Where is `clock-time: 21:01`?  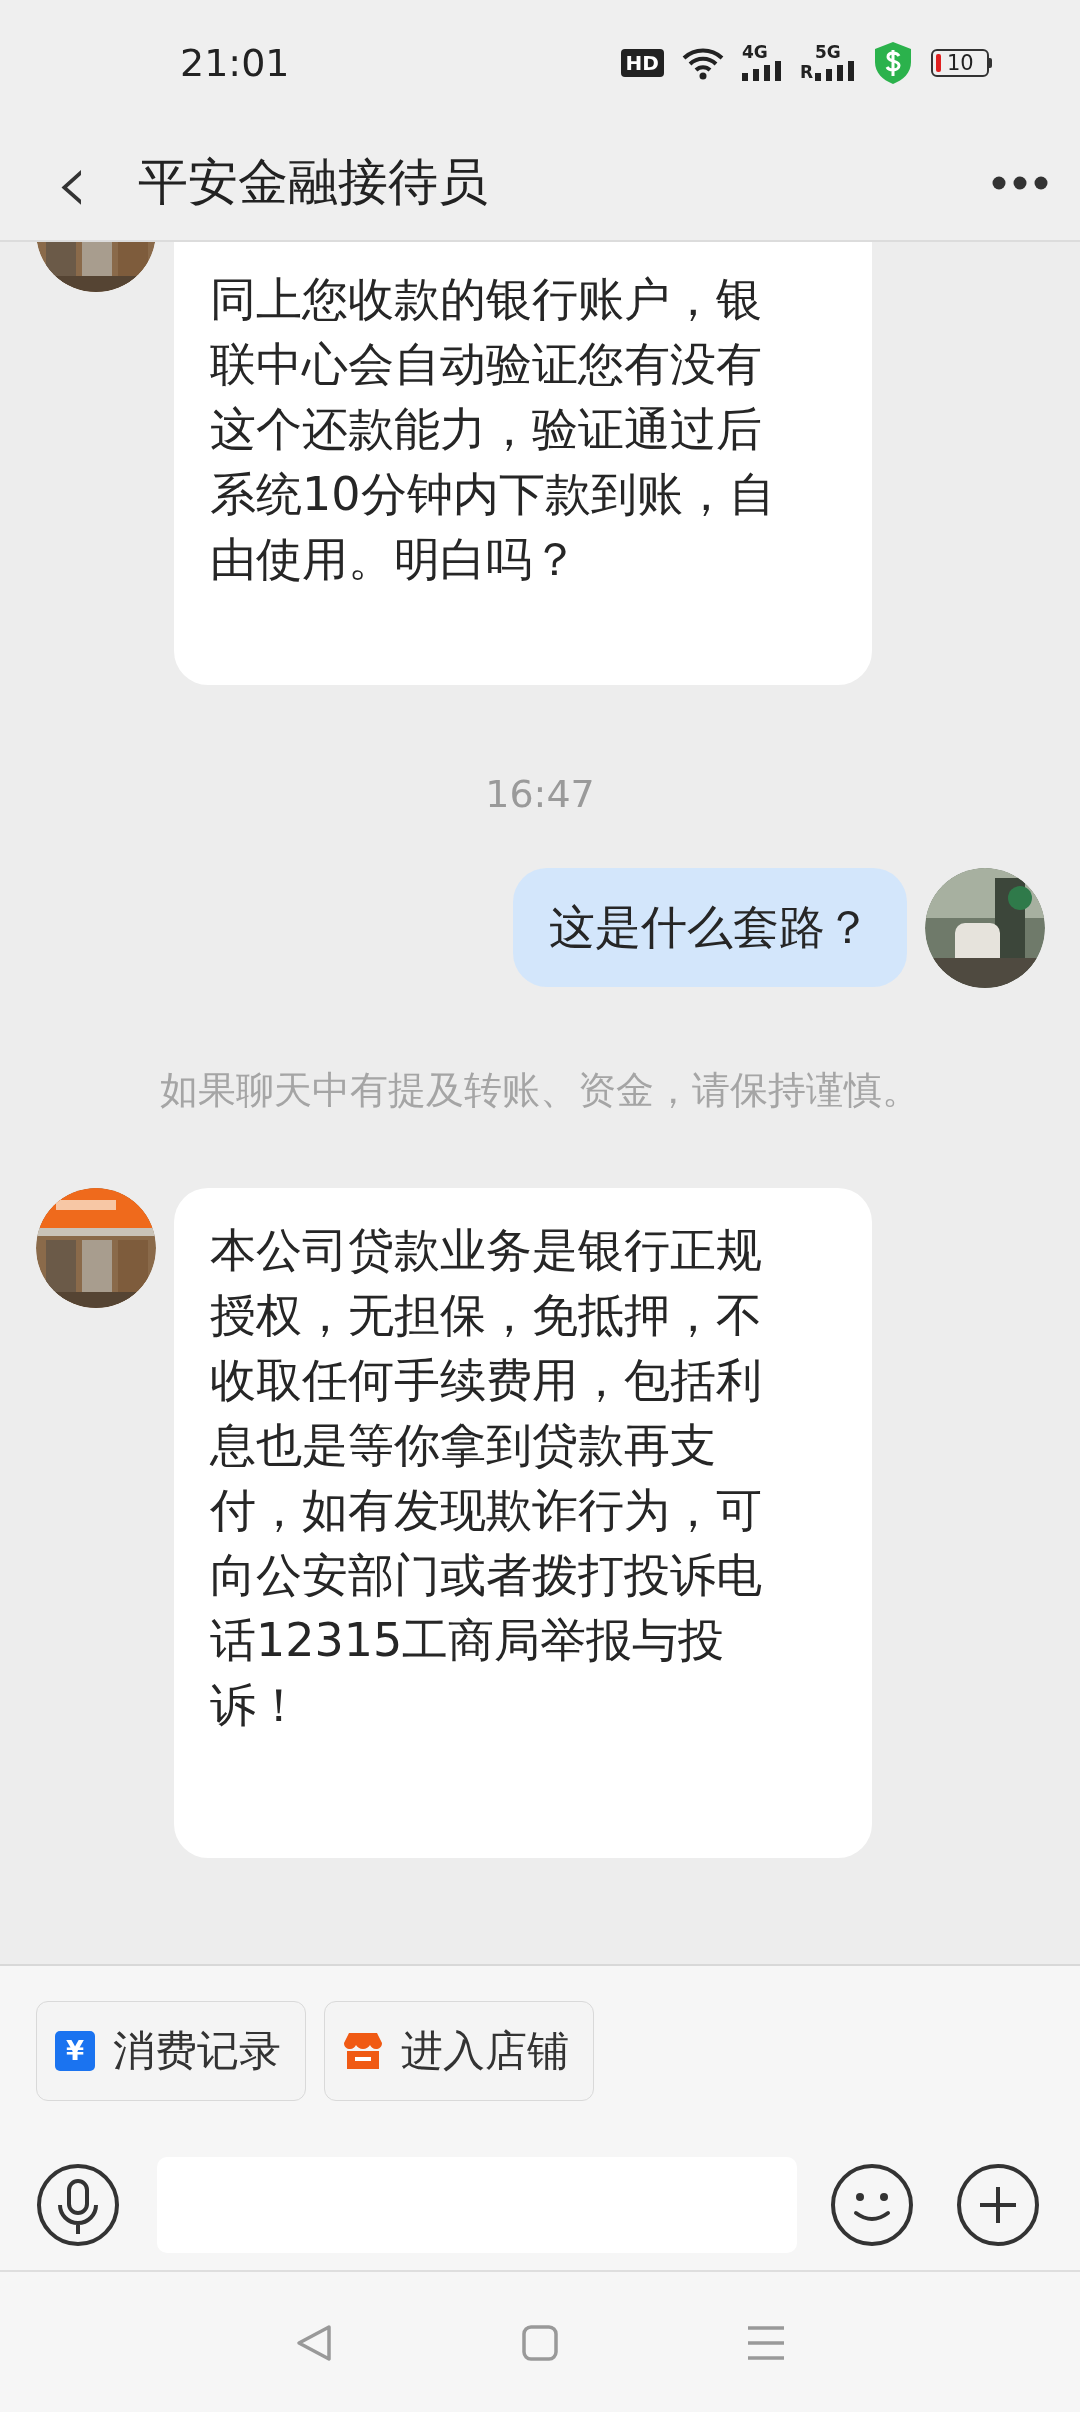 clock-time: 21:01 is located at coordinates (235, 62).